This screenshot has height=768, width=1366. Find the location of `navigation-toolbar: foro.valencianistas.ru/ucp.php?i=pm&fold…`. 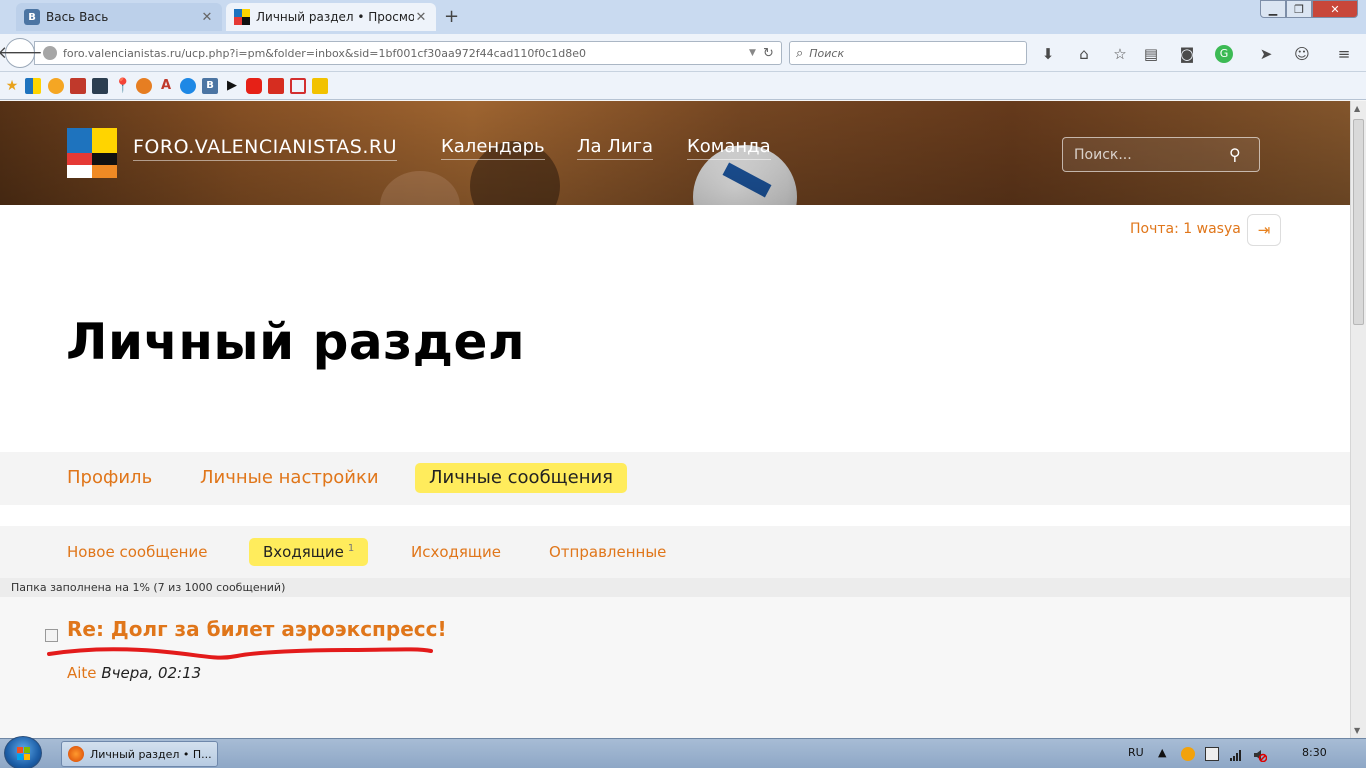

navigation-toolbar: foro.valencianistas.ru/ucp.php?i=pm&fold… is located at coordinates (683, 53).